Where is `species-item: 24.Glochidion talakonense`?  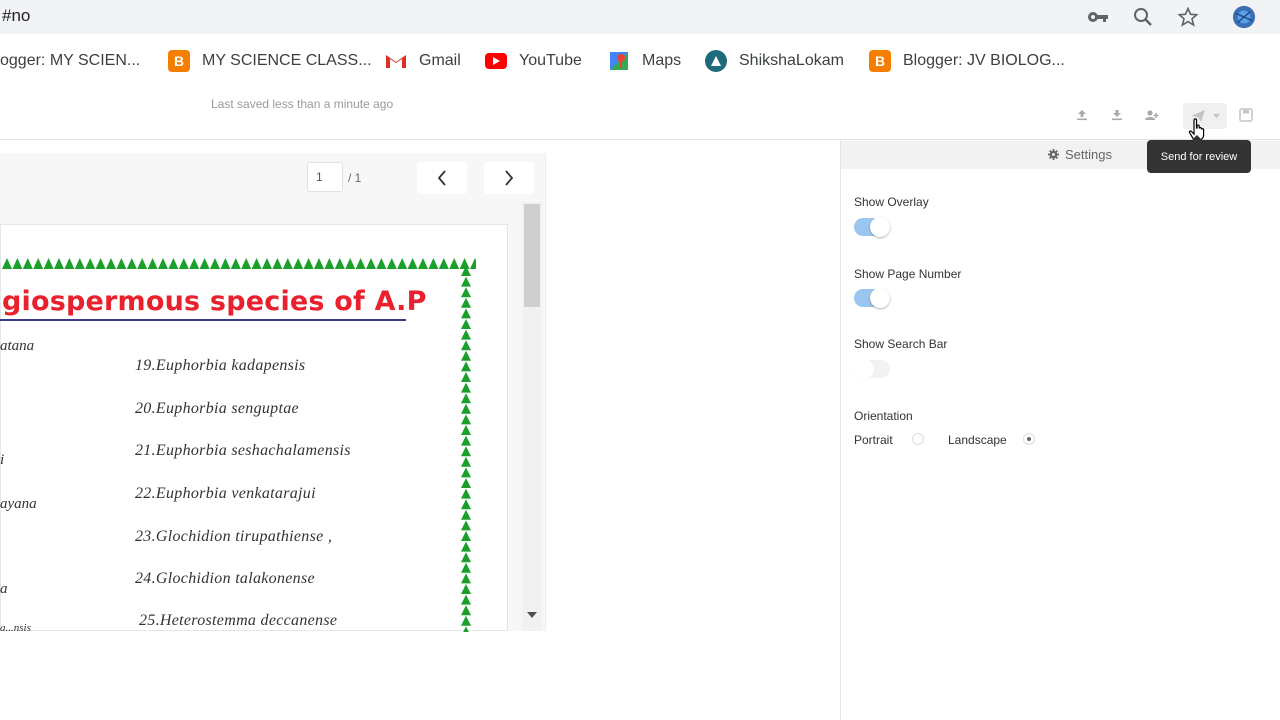
species-item: 24.Glochidion talakonense is located at coordinates (225, 578).